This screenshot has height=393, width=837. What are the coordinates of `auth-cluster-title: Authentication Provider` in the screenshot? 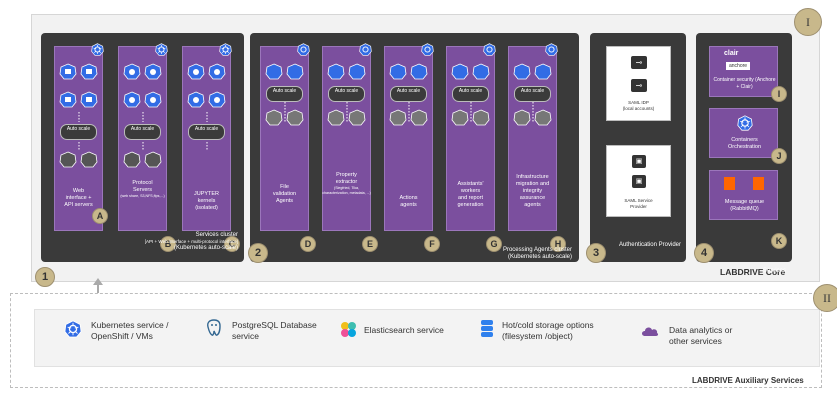 It's located at (649, 245).